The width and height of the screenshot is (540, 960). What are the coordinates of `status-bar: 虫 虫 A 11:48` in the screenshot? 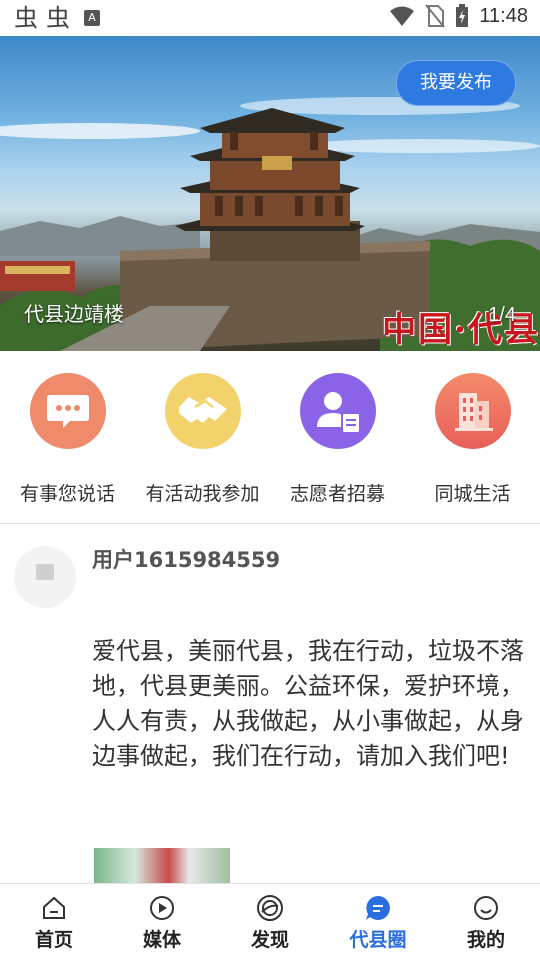 It's located at (270, 18).